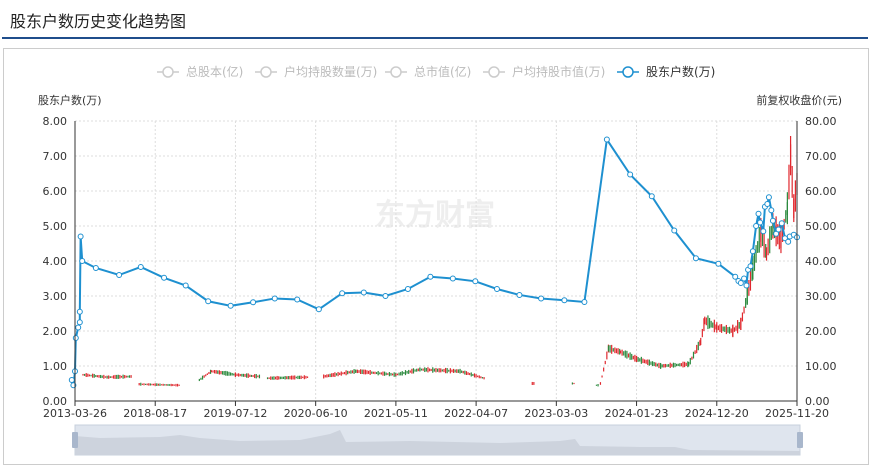  I want to click on y-axis-title: 股东户数(万), so click(70, 100).